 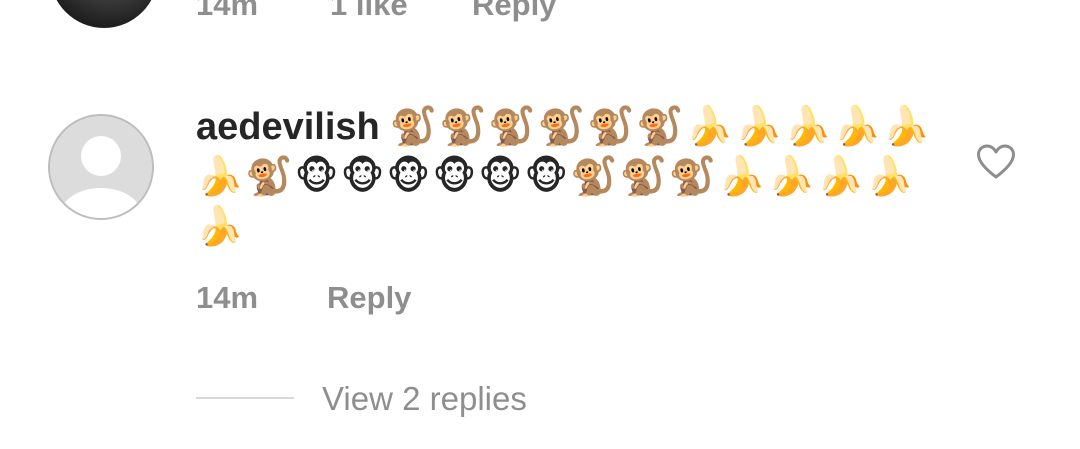 I want to click on view-replies-label: View 2 replies, so click(x=424, y=398).